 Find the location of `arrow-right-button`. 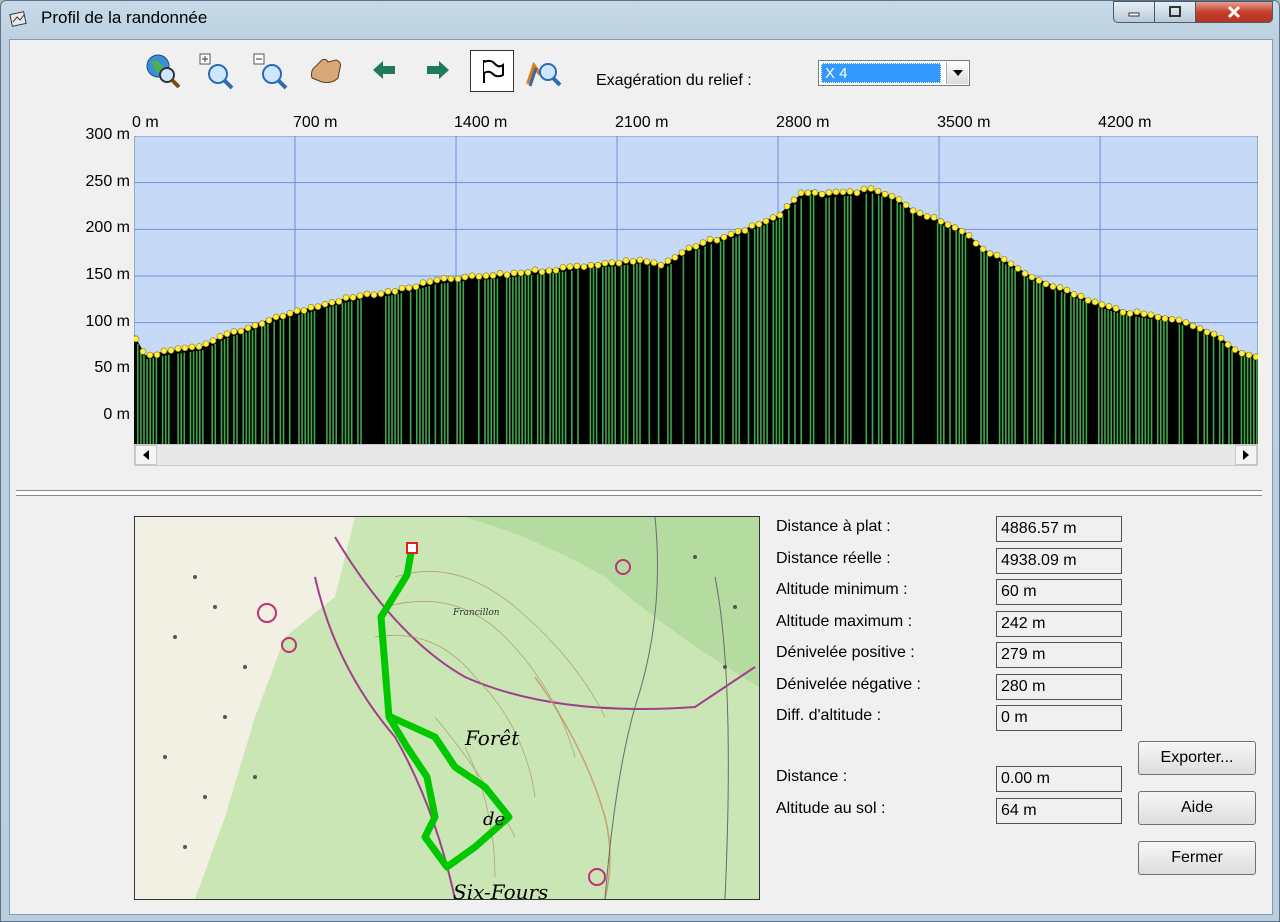

arrow-right-button is located at coordinates (438, 70).